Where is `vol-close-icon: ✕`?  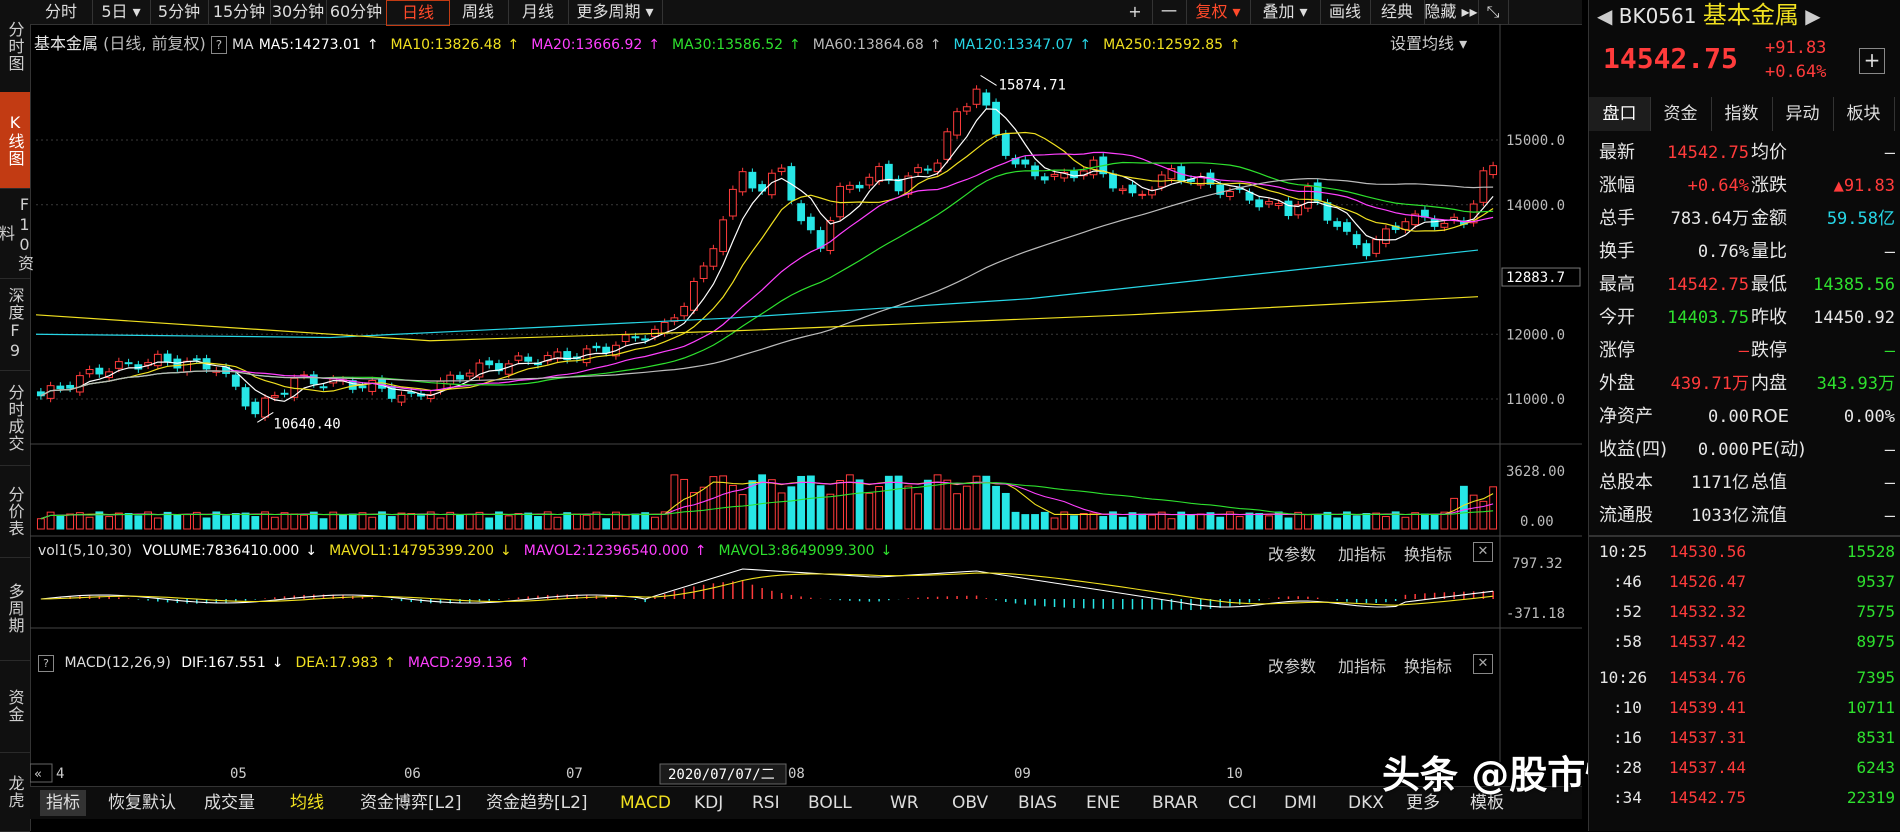 vol-close-icon: ✕ is located at coordinates (1483, 552).